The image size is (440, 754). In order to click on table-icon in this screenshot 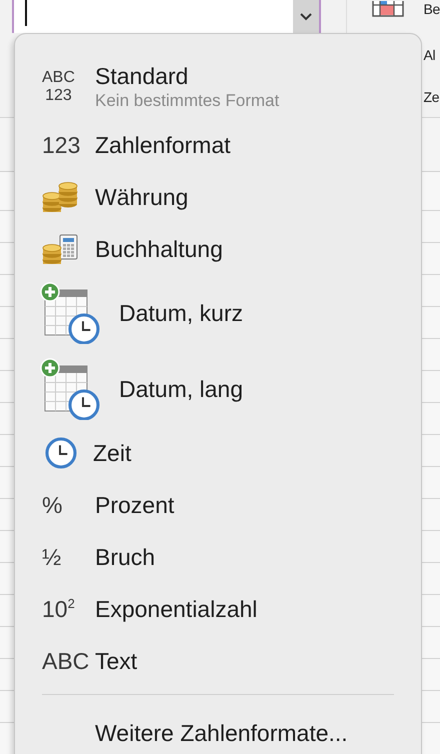, I will do `click(388, 9)`.